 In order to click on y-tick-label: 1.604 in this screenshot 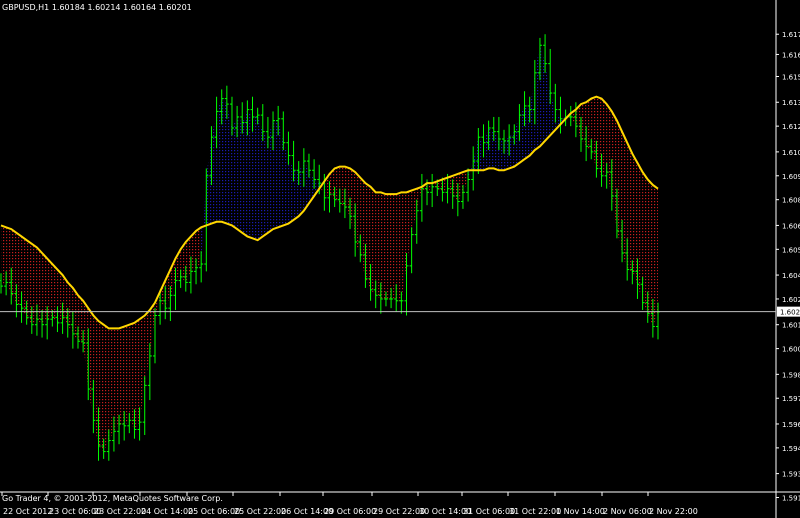, I will do `click(791, 276)`.